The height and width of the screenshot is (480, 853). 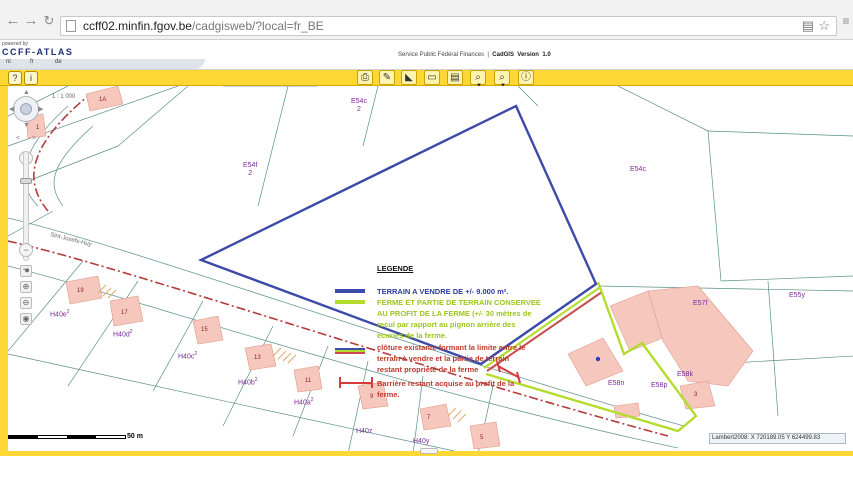 What do you see at coordinates (15, 78) in the screenshot?
I see `help-icon: ?` at bounding box center [15, 78].